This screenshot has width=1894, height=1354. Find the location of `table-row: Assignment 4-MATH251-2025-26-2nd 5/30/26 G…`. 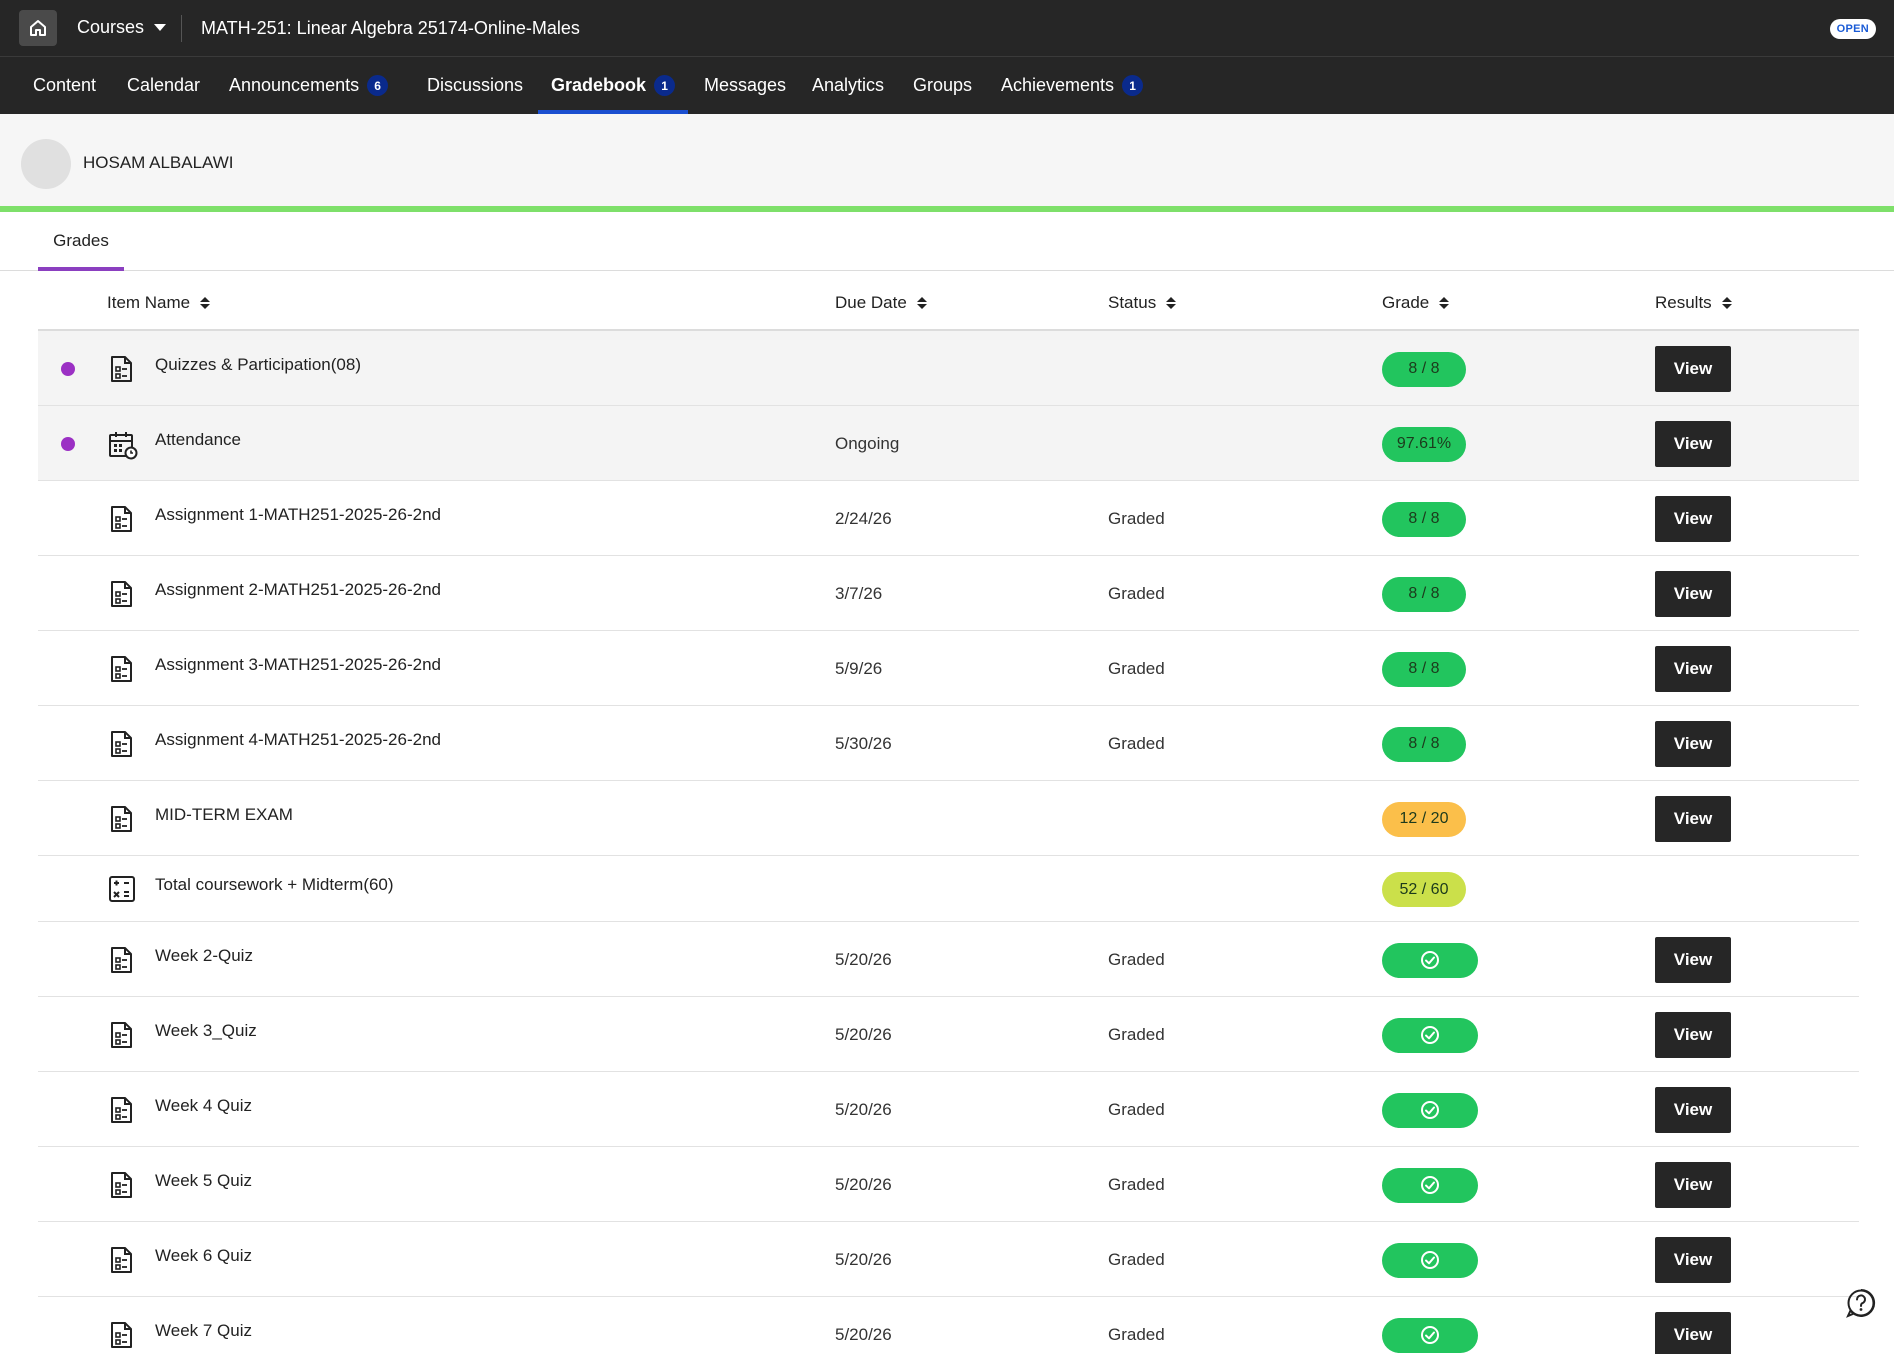

table-row: Assignment 4-MATH251-2025-26-2nd 5/30/26 G… is located at coordinates (948, 743).